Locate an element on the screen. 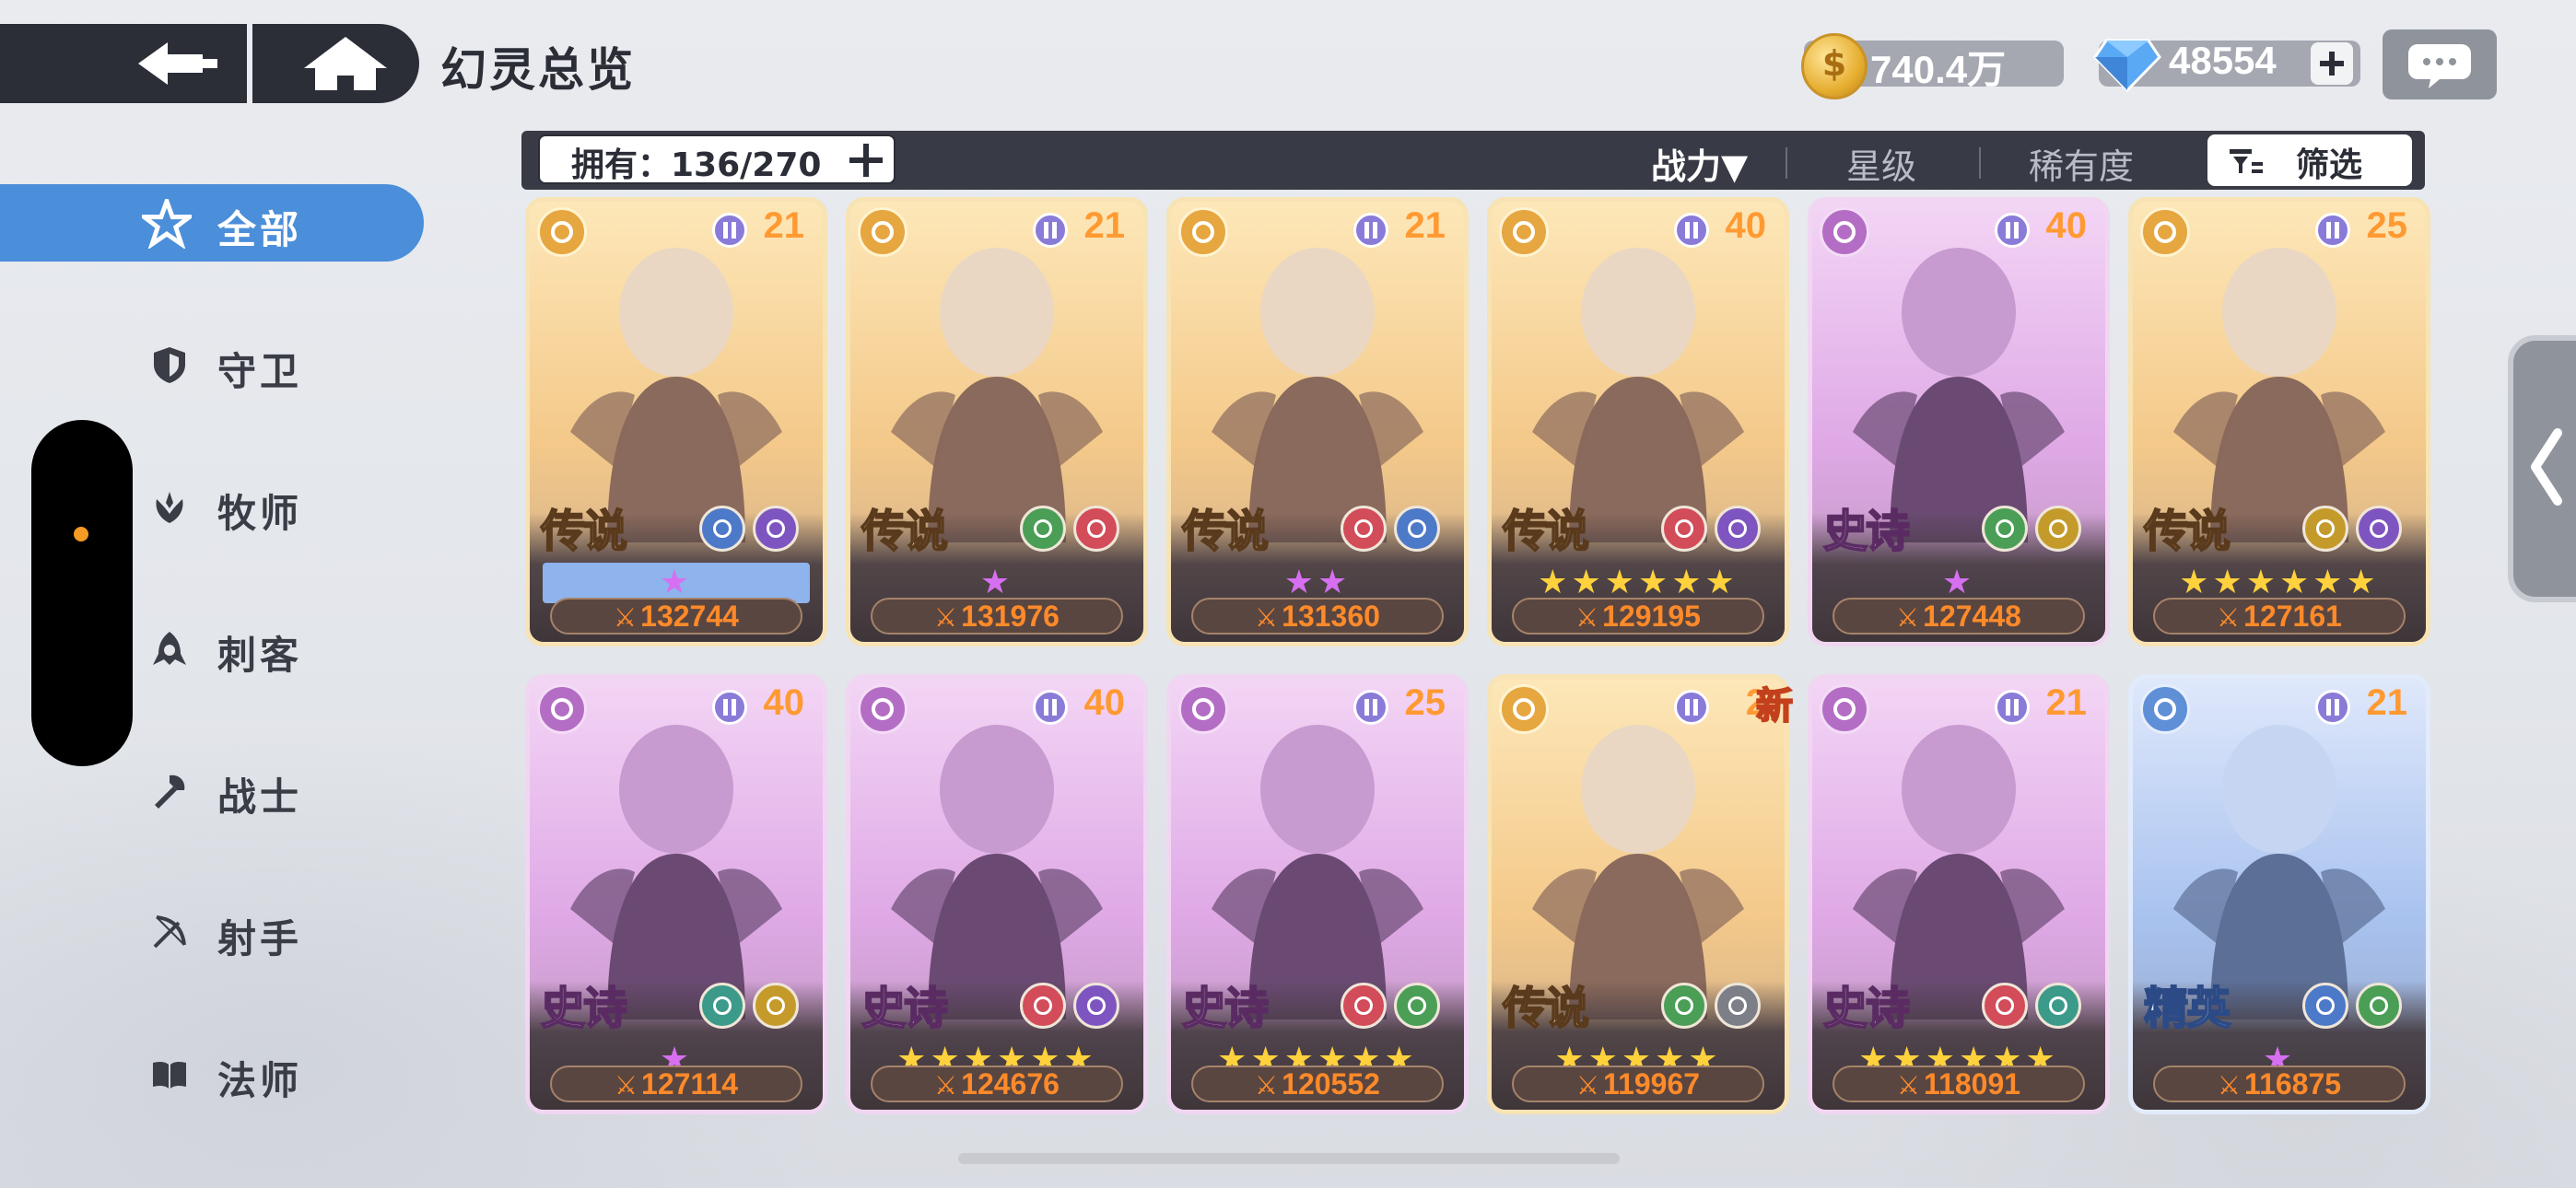  power-badge: ⚔ 127448 is located at coordinates (1958, 616).